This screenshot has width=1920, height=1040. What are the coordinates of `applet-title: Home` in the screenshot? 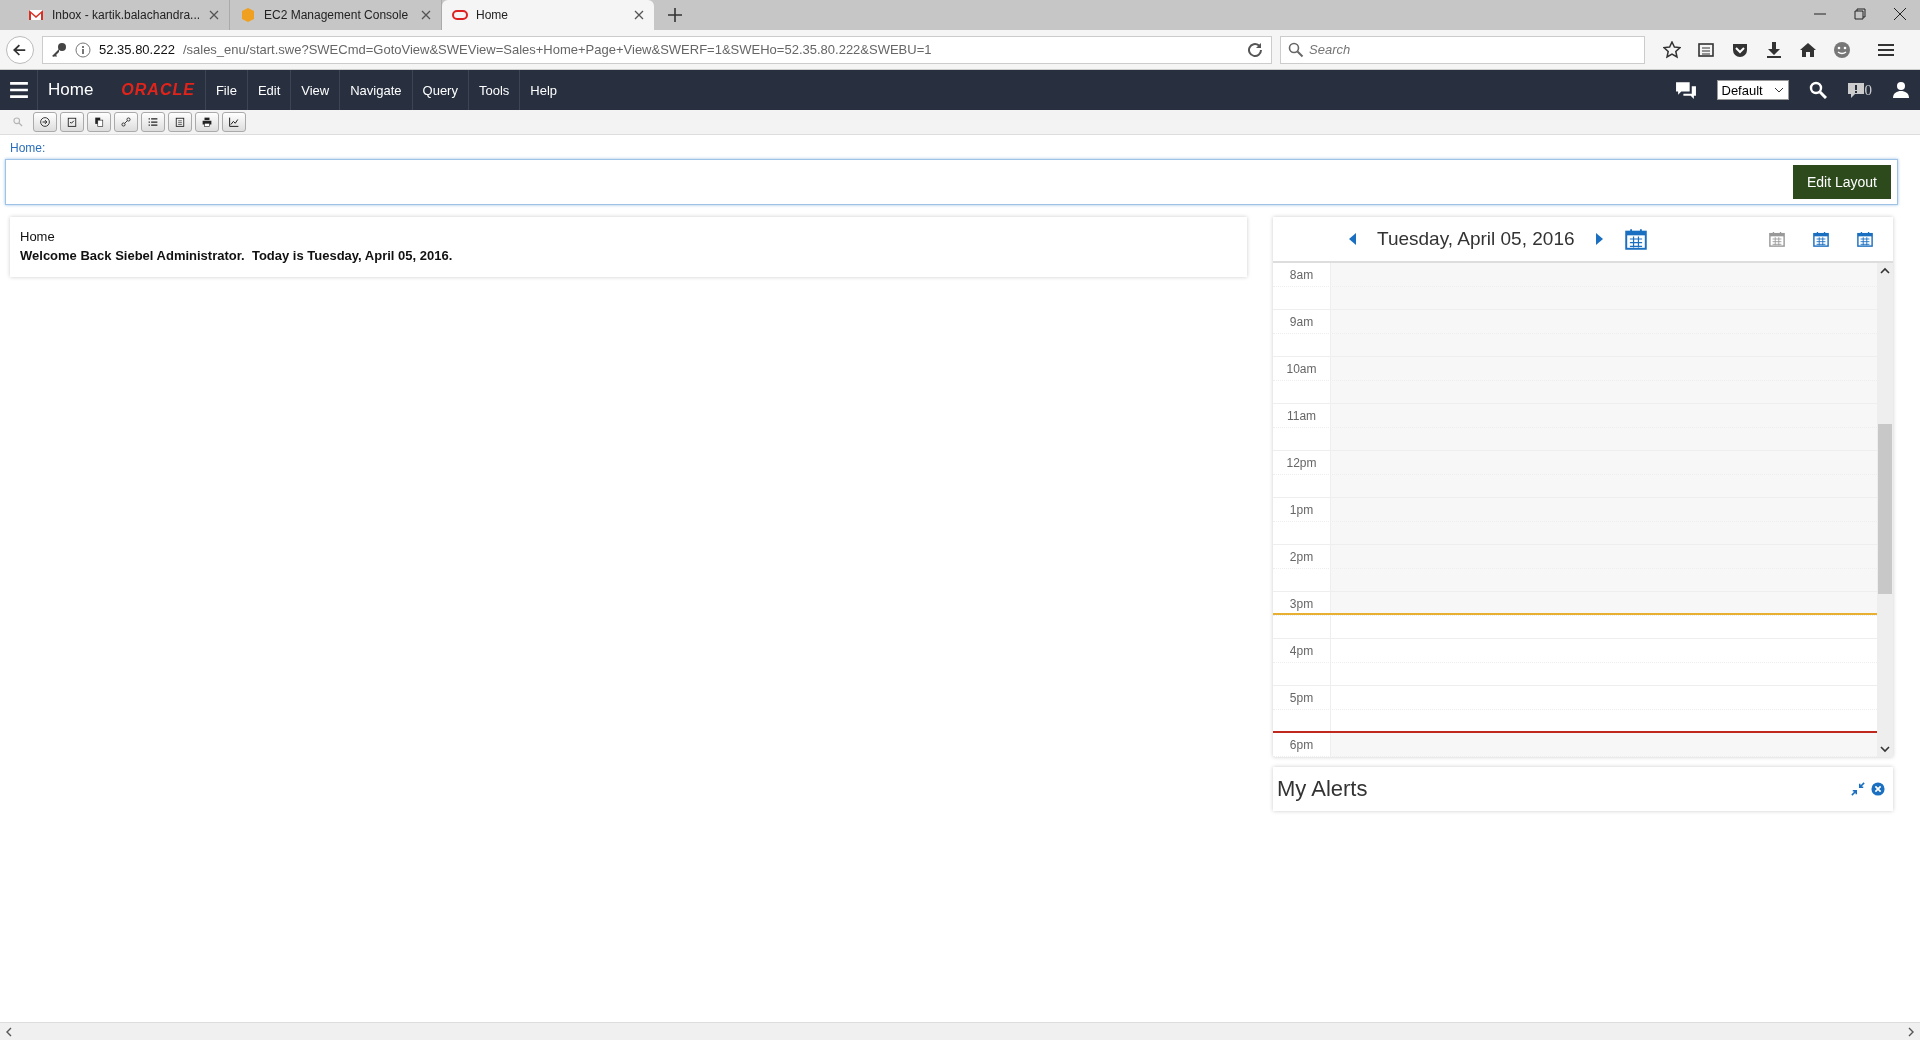 It's located at (38, 236).